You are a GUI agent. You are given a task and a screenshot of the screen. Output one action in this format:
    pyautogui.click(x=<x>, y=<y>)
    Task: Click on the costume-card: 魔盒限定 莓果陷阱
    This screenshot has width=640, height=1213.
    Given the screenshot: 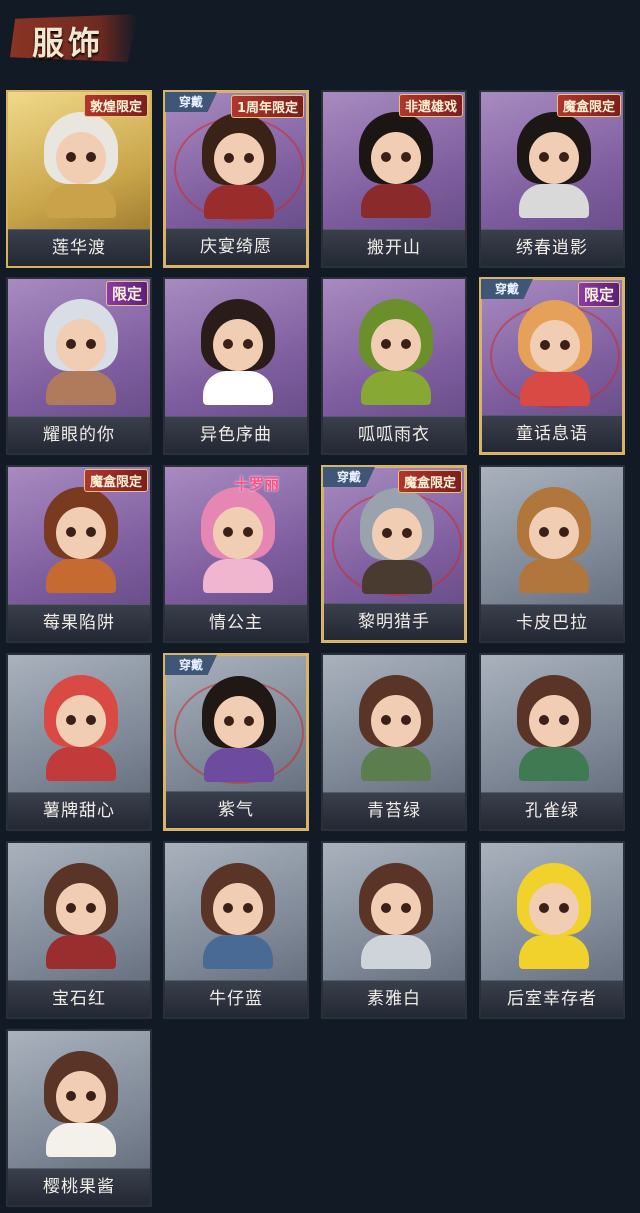 What is the action you would take?
    pyautogui.click(x=79, y=554)
    